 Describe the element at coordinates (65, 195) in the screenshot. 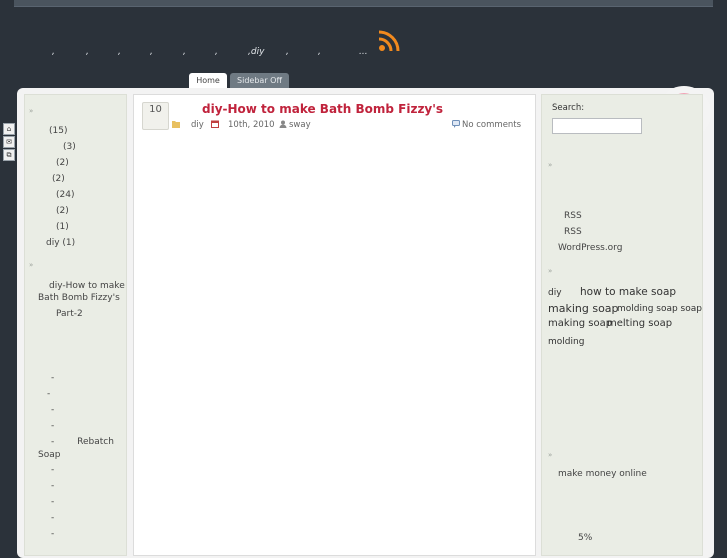

I see `category-item: (24)` at that location.